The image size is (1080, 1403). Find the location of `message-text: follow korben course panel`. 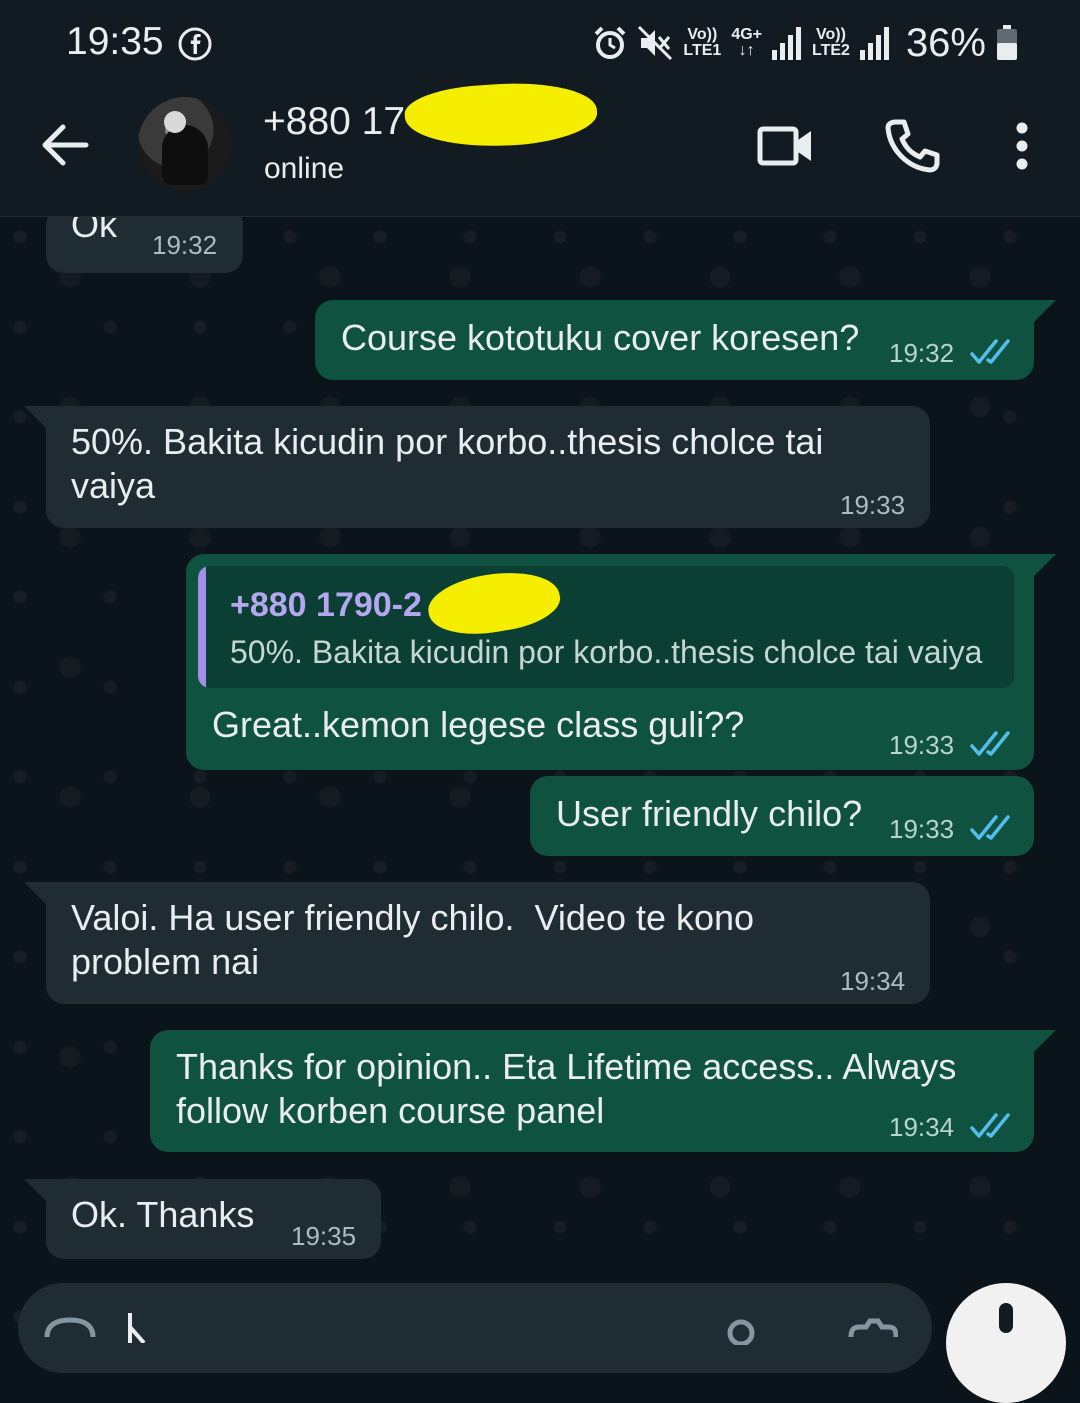

message-text: follow korben course panel is located at coordinates (390, 1110).